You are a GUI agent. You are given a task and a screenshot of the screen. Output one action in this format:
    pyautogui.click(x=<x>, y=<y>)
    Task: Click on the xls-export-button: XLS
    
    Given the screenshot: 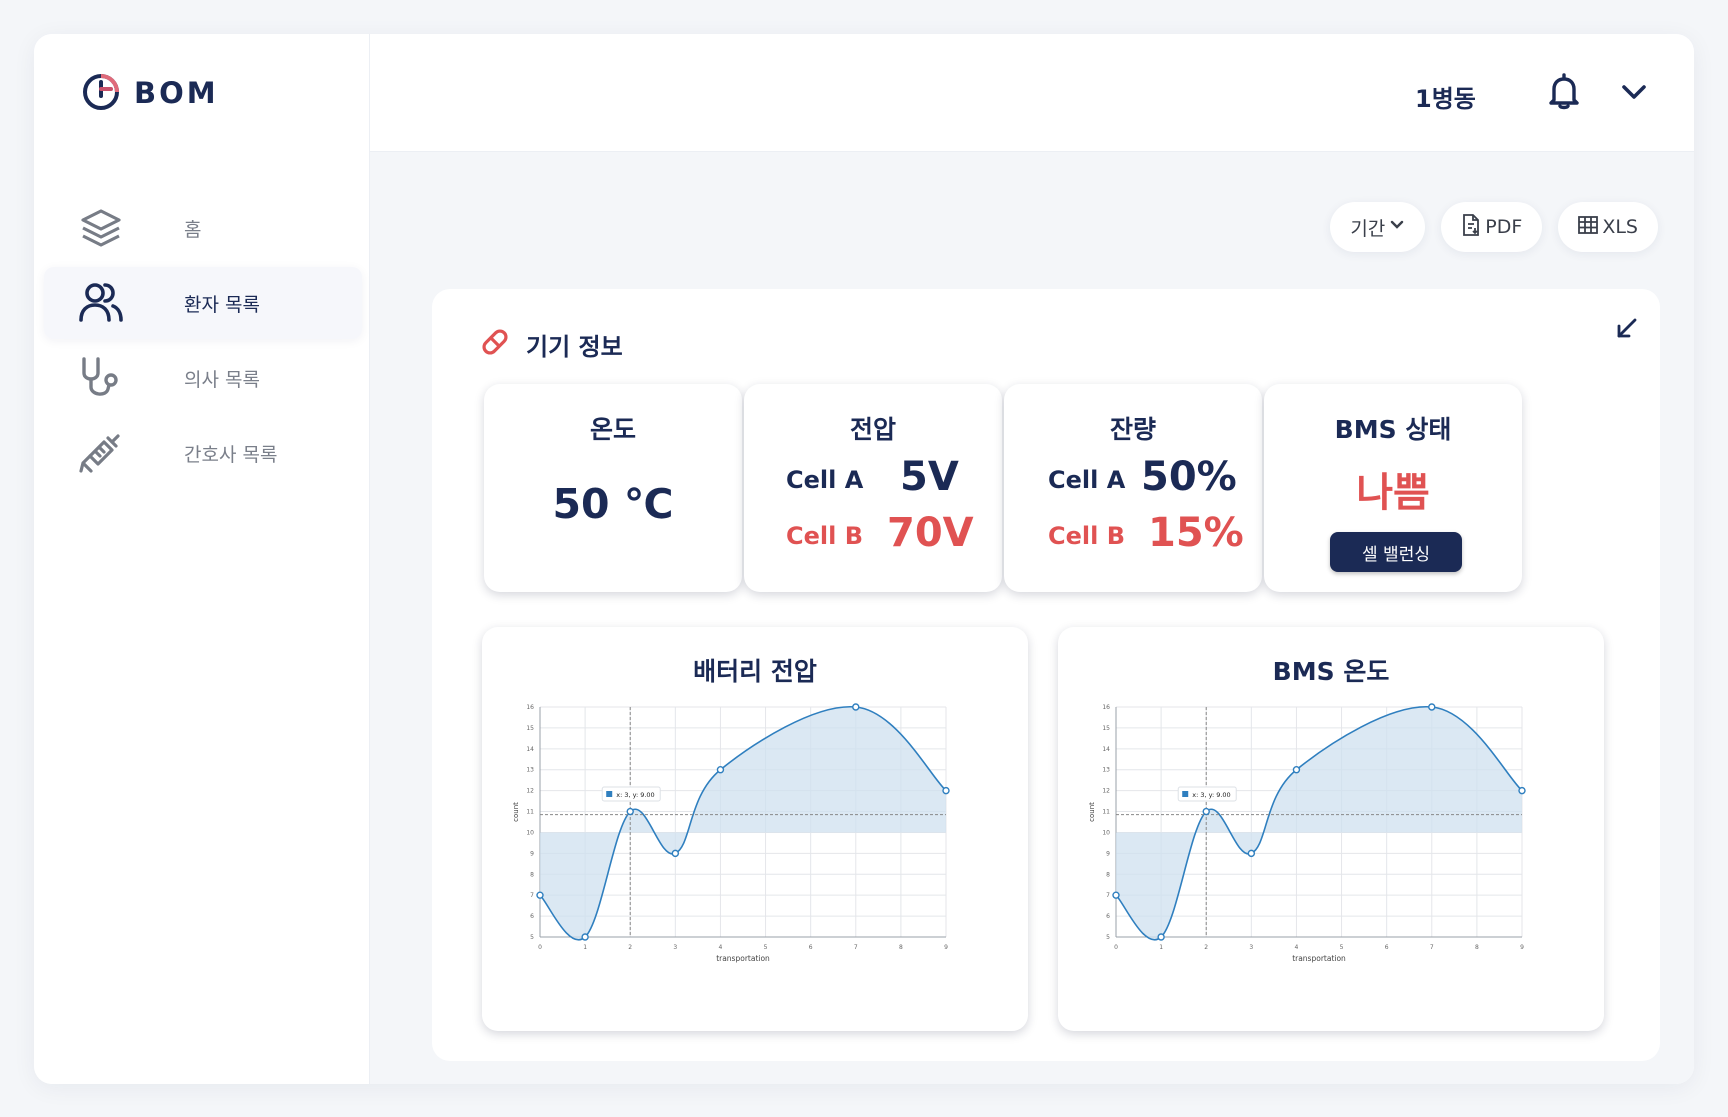 What is the action you would take?
    pyautogui.click(x=1608, y=227)
    